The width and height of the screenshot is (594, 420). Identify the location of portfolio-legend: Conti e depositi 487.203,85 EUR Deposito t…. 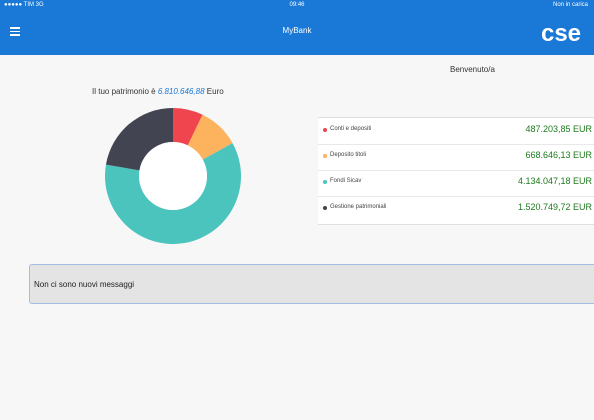
(456, 171).